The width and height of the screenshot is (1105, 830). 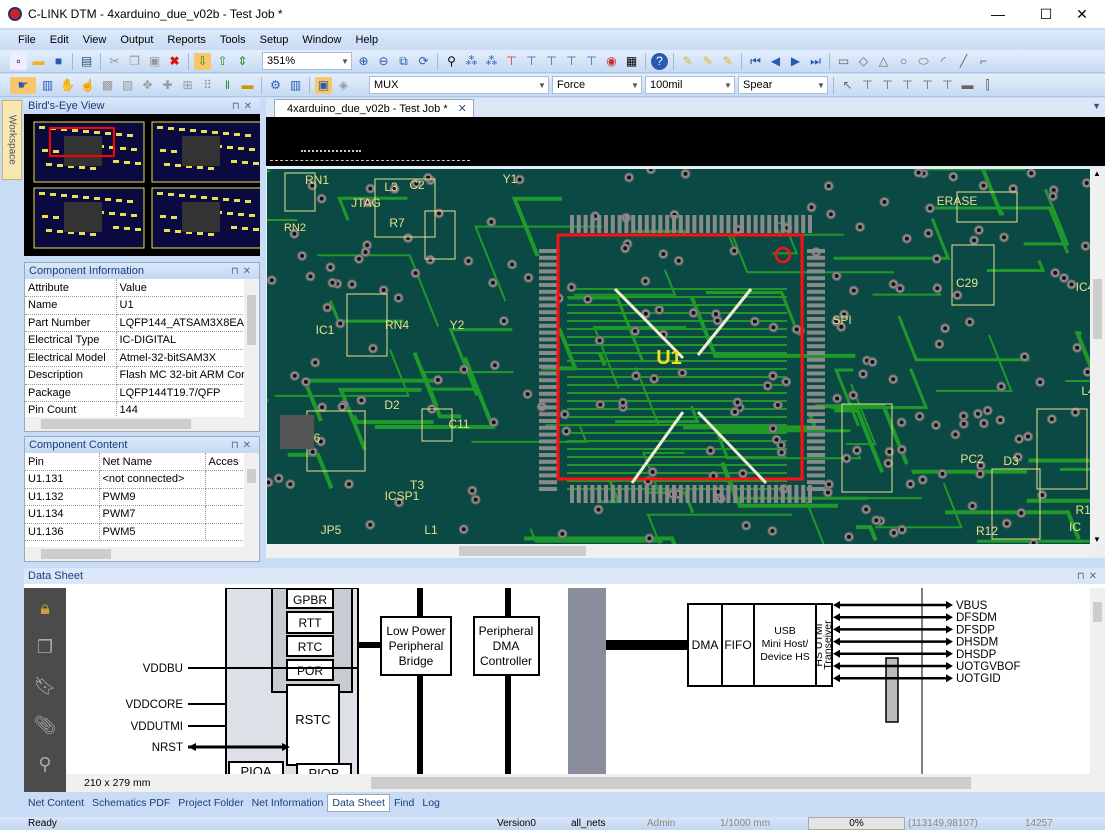 I want to click on tool1-icon: ▩, so click(x=107, y=85).